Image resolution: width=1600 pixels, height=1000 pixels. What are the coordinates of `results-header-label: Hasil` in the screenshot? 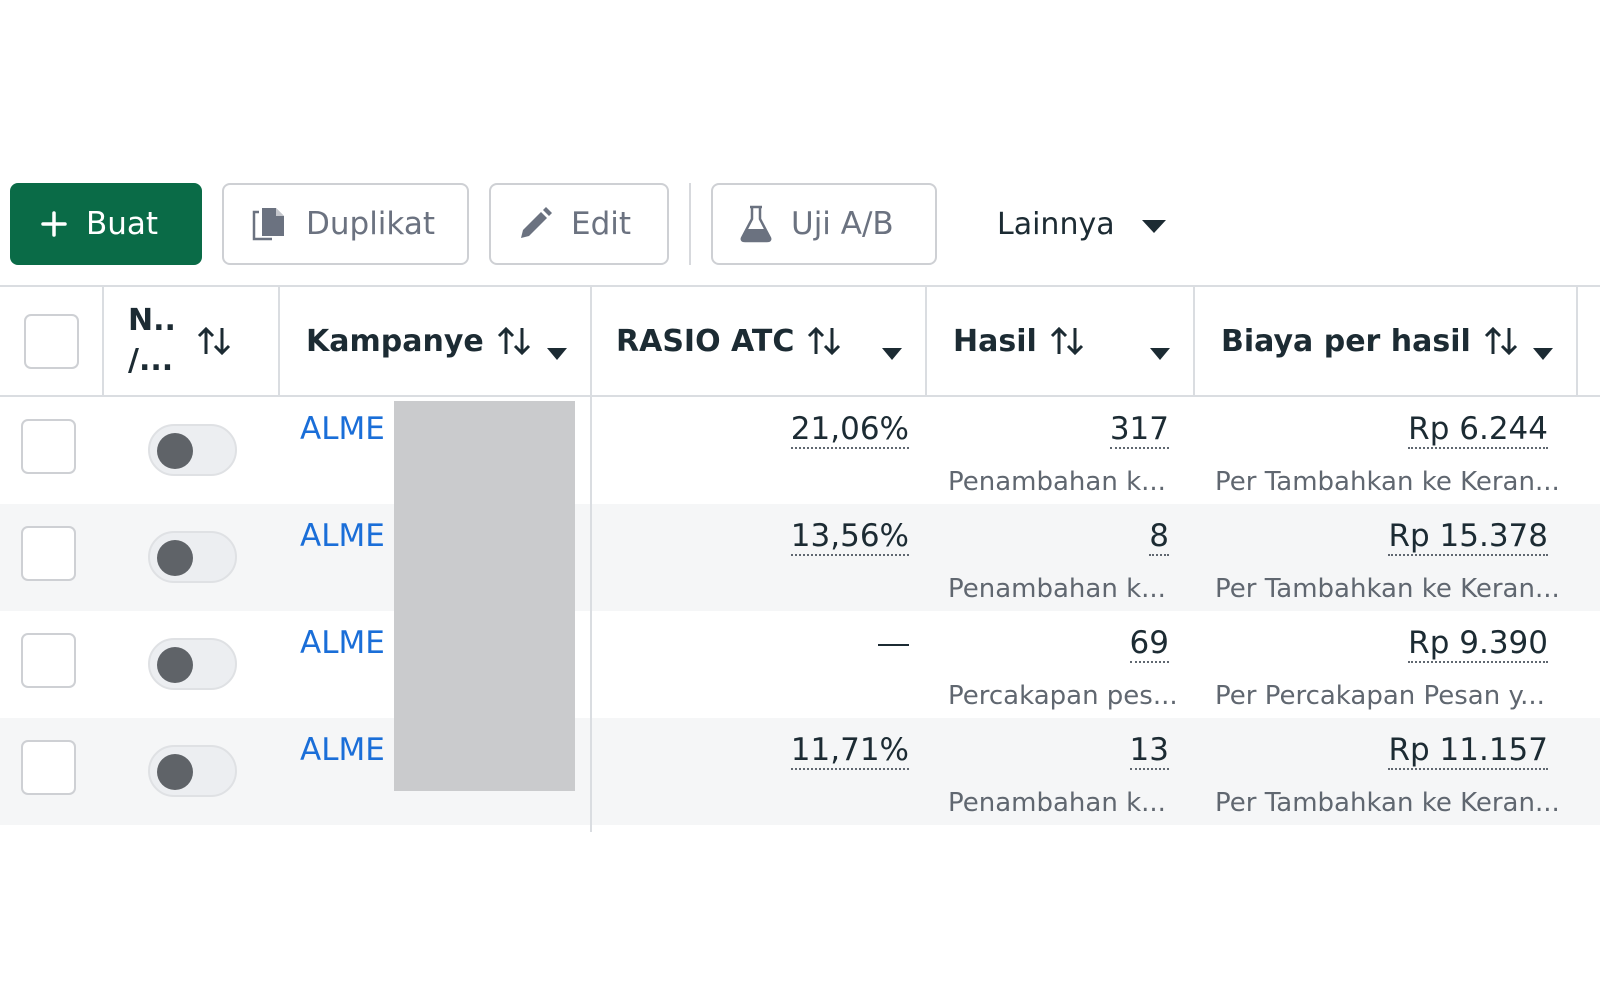 It's located at (995, 341).